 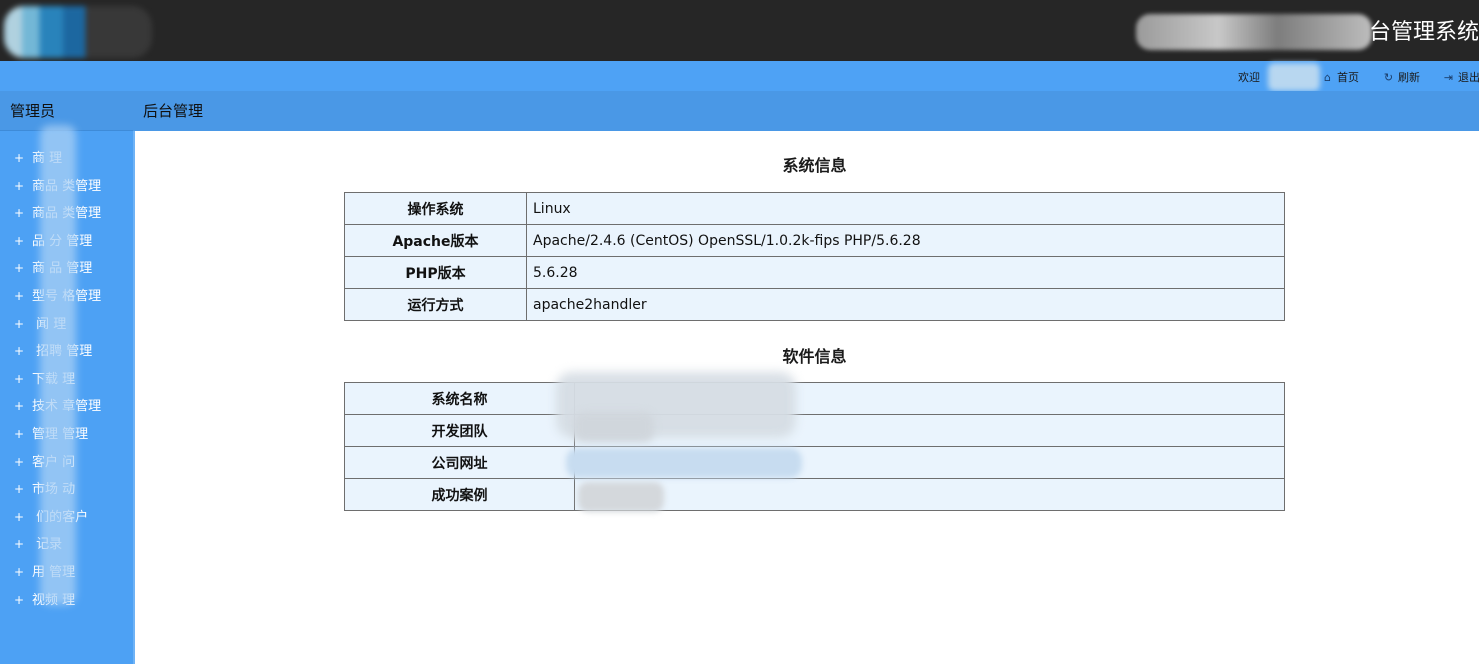 I want to click on header-strip: 欢迎 ⌂ 首页 ↻ 刷新 ⇥ 退出, so click(x=739, y=76).